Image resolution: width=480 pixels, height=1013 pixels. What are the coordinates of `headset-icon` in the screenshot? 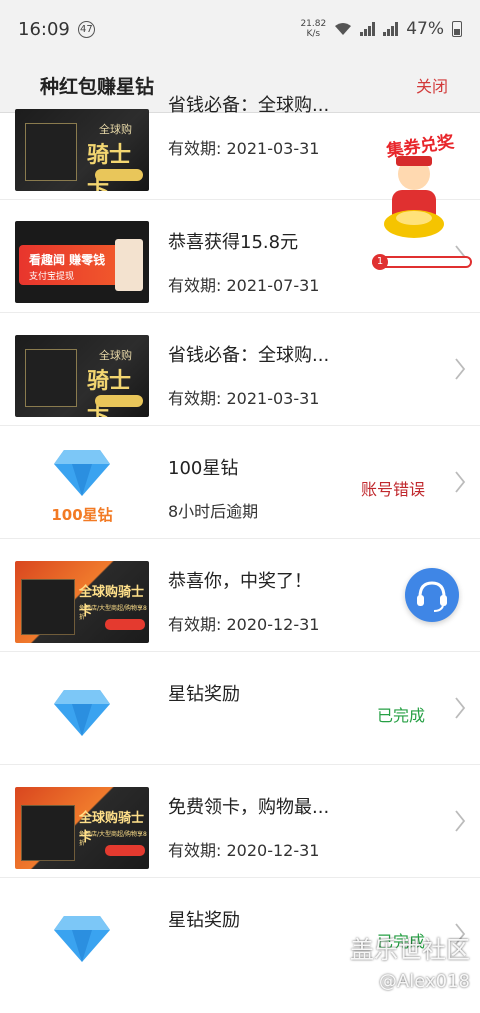 It's located at (432, 596).